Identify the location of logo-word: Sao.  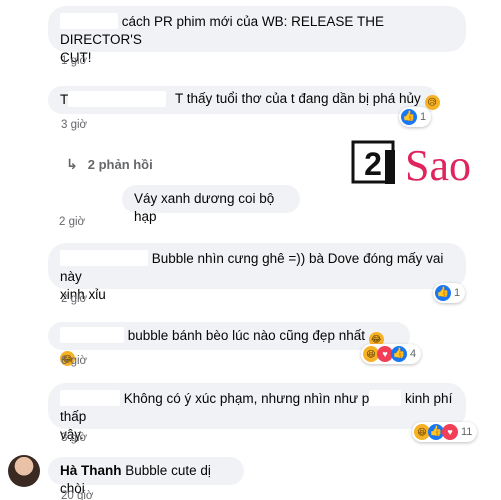
(438, 165).